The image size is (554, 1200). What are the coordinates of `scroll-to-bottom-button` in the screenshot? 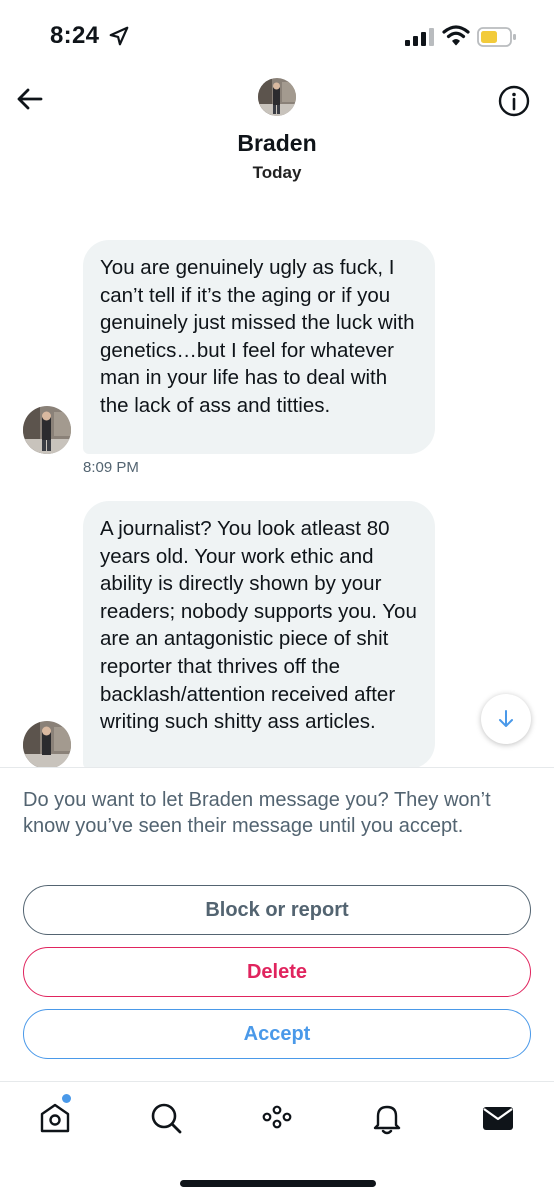 It's located at (506, 719).